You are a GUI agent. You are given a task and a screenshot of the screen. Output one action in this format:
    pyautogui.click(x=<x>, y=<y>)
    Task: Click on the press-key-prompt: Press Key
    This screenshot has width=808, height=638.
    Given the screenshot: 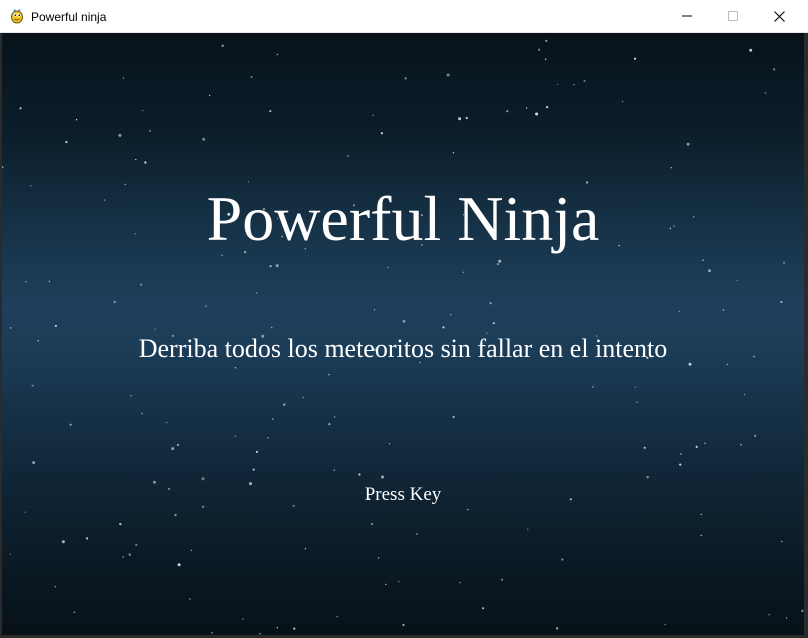 What is the action you would take?
    pyautogui.click(x=403, y=494)
    